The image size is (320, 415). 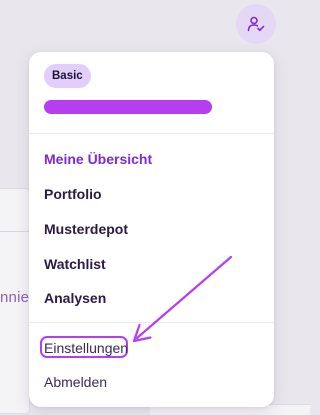 What do you see at coordinates (67, 76) in the screenshot?
I see `plan-badge: Basic` at bounding box center [67, 76].